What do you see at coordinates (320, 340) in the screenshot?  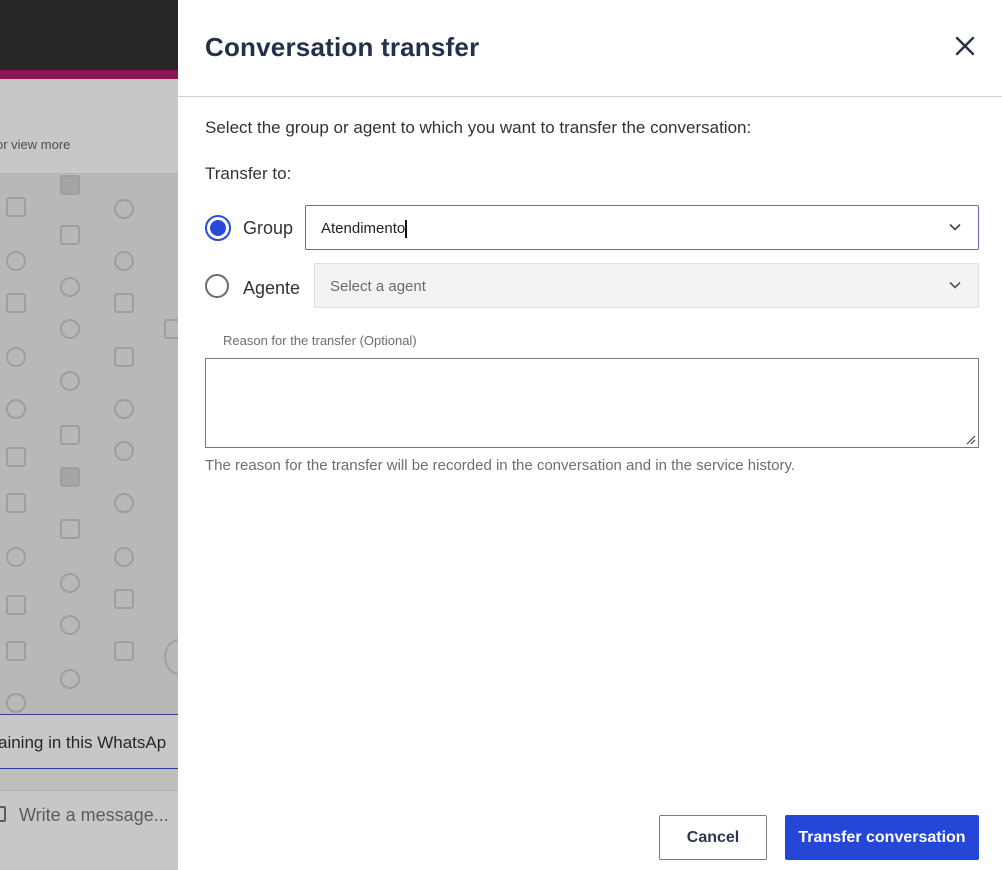 I see `reason-label: Reason for the transfer (Optional)` at bounding box center [320, 340].